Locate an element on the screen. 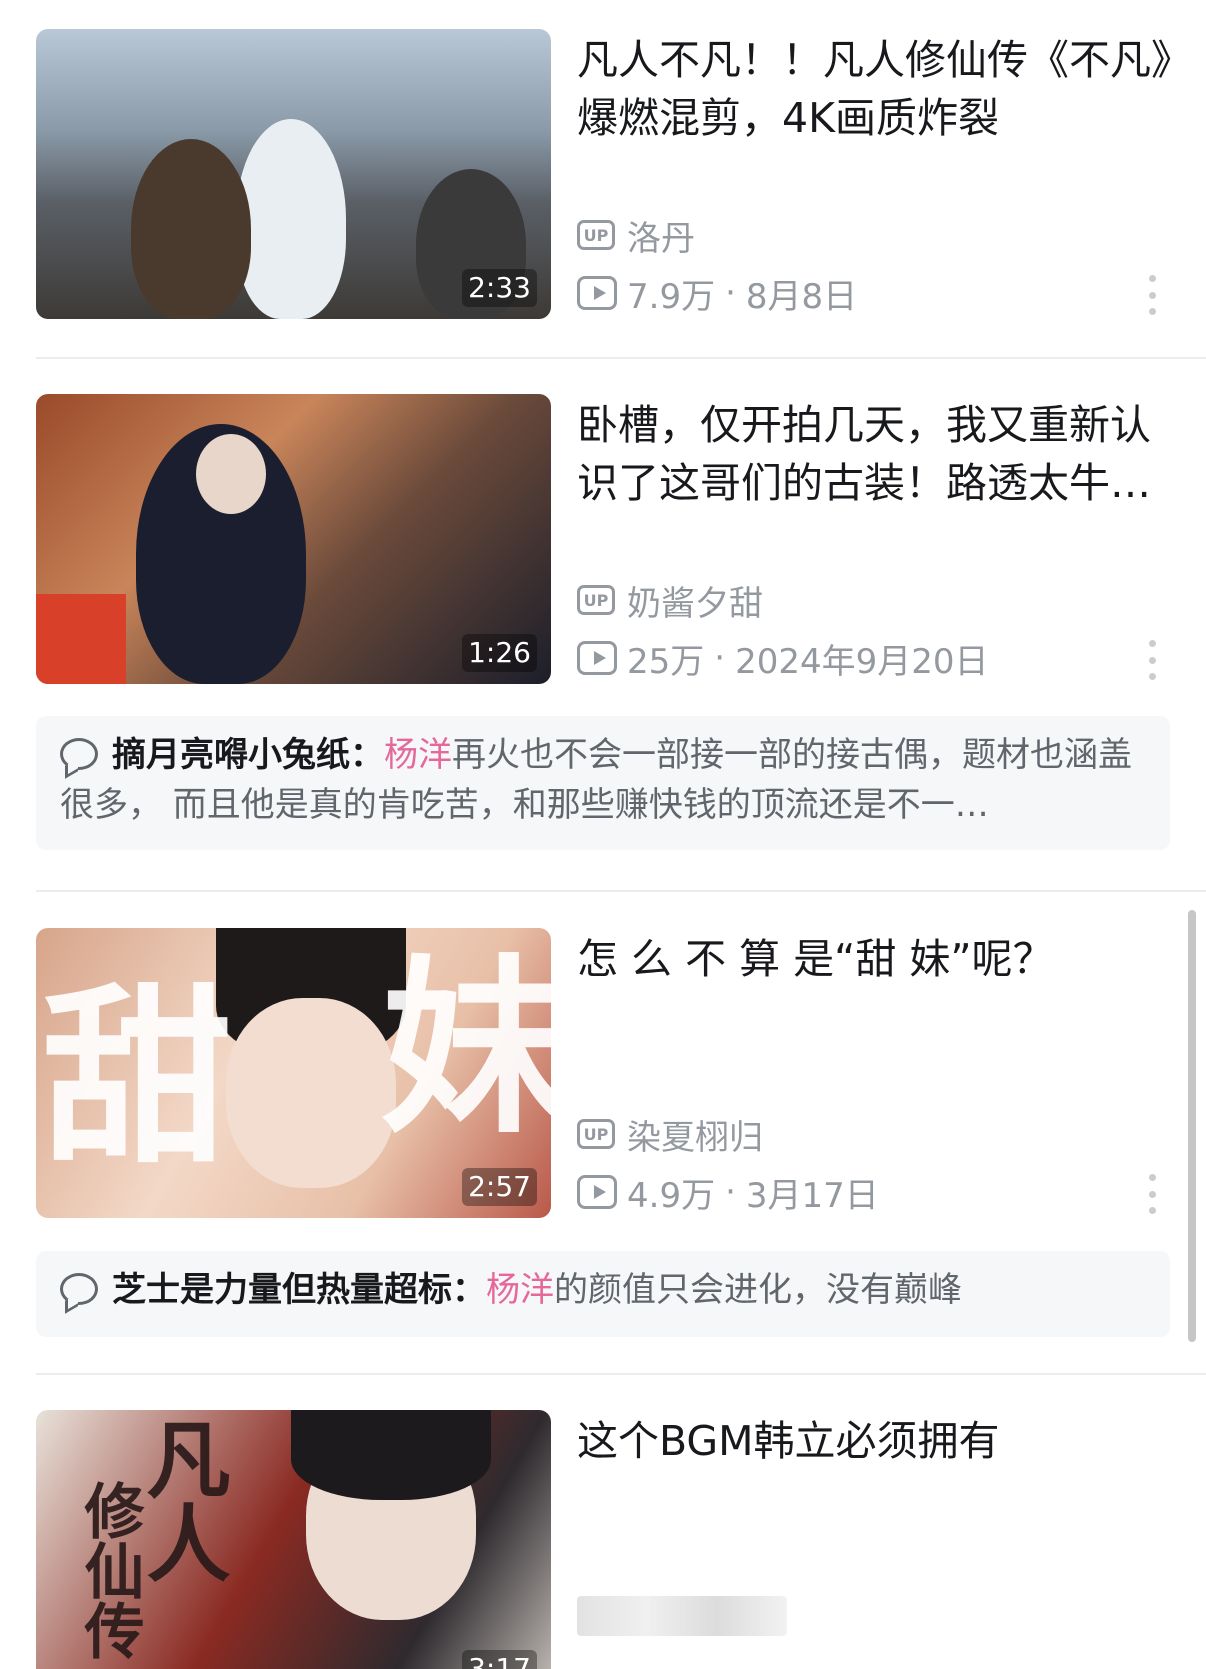  comment-user: 摘月亮嘚小兔纸： is located at coordinates (248, 755).